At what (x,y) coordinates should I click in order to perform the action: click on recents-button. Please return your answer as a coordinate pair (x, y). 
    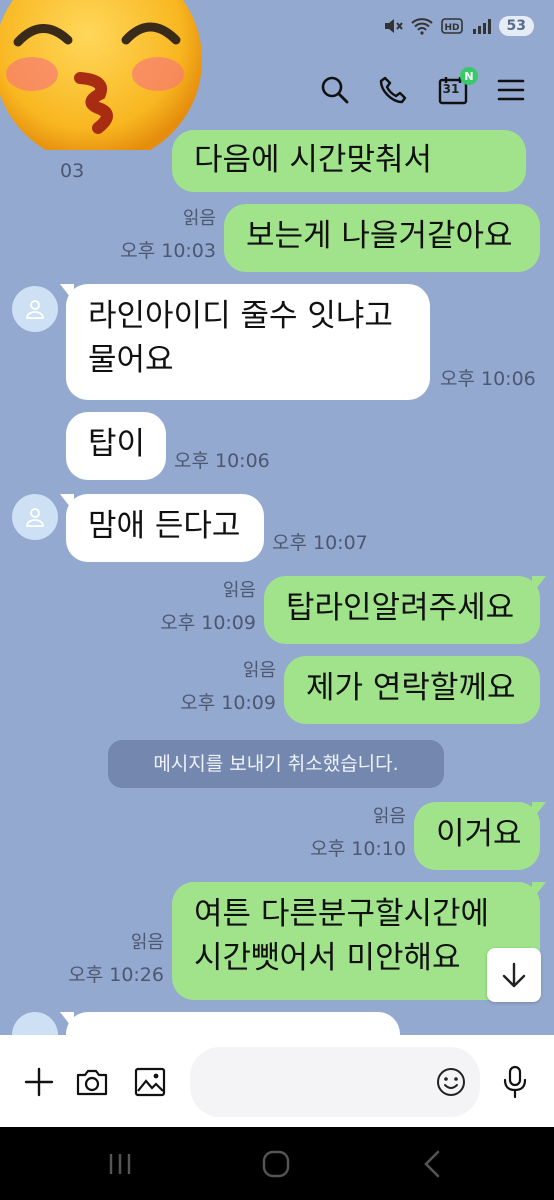
    Looking at the image, I should click on (120, 1164).